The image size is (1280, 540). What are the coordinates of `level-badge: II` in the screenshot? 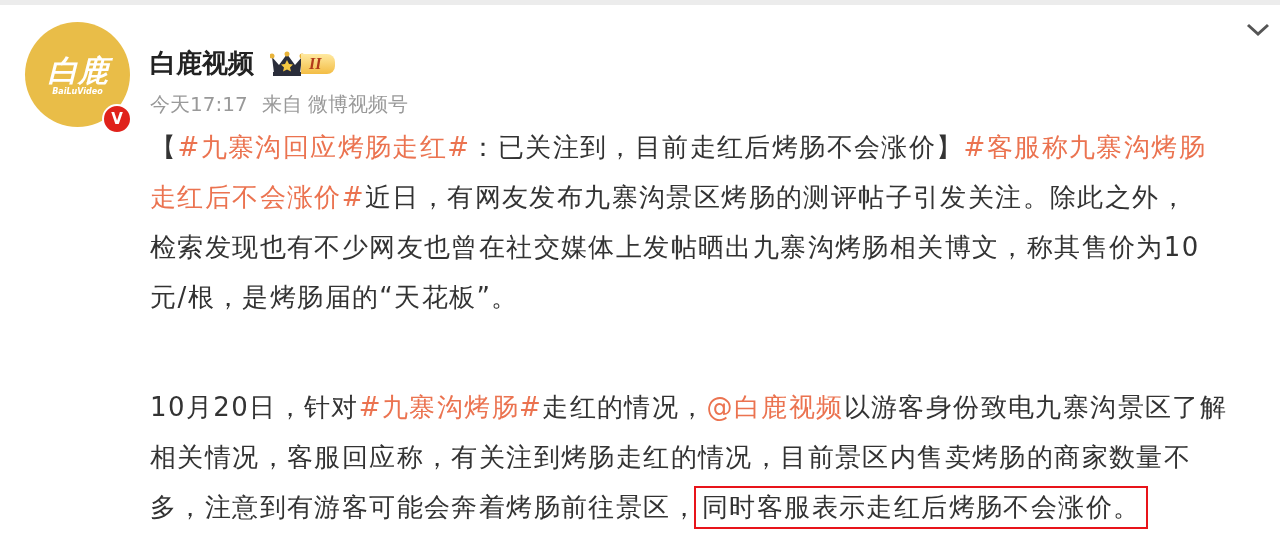 It's located at (318, 63).